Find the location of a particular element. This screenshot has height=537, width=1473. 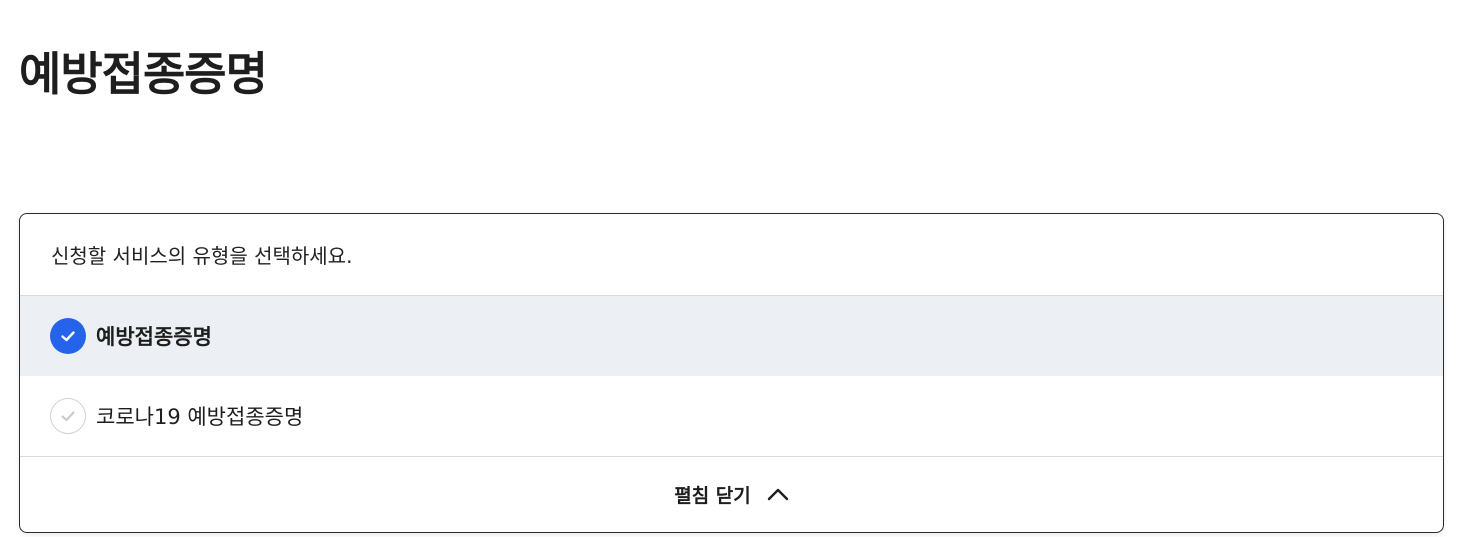

option-covid19-vaccination-certificate: 코로나19 예방접종증명 is located at coordinates (731, 416).